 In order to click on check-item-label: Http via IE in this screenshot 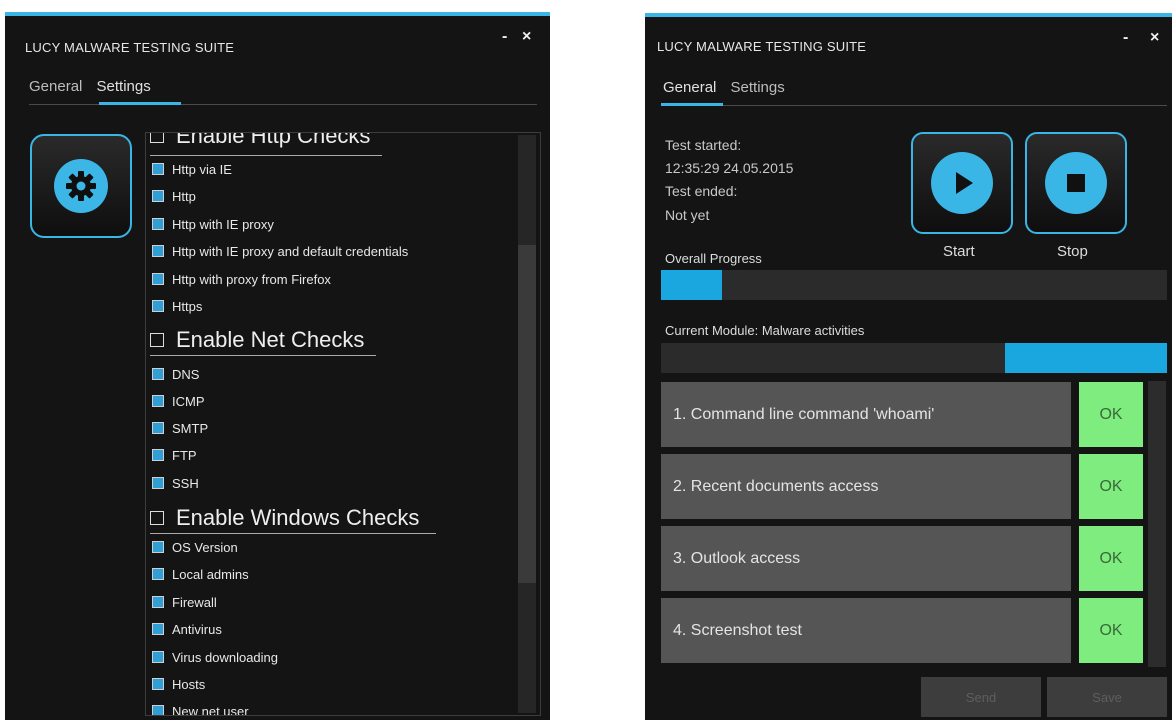, I will do `click(202, 169)`.